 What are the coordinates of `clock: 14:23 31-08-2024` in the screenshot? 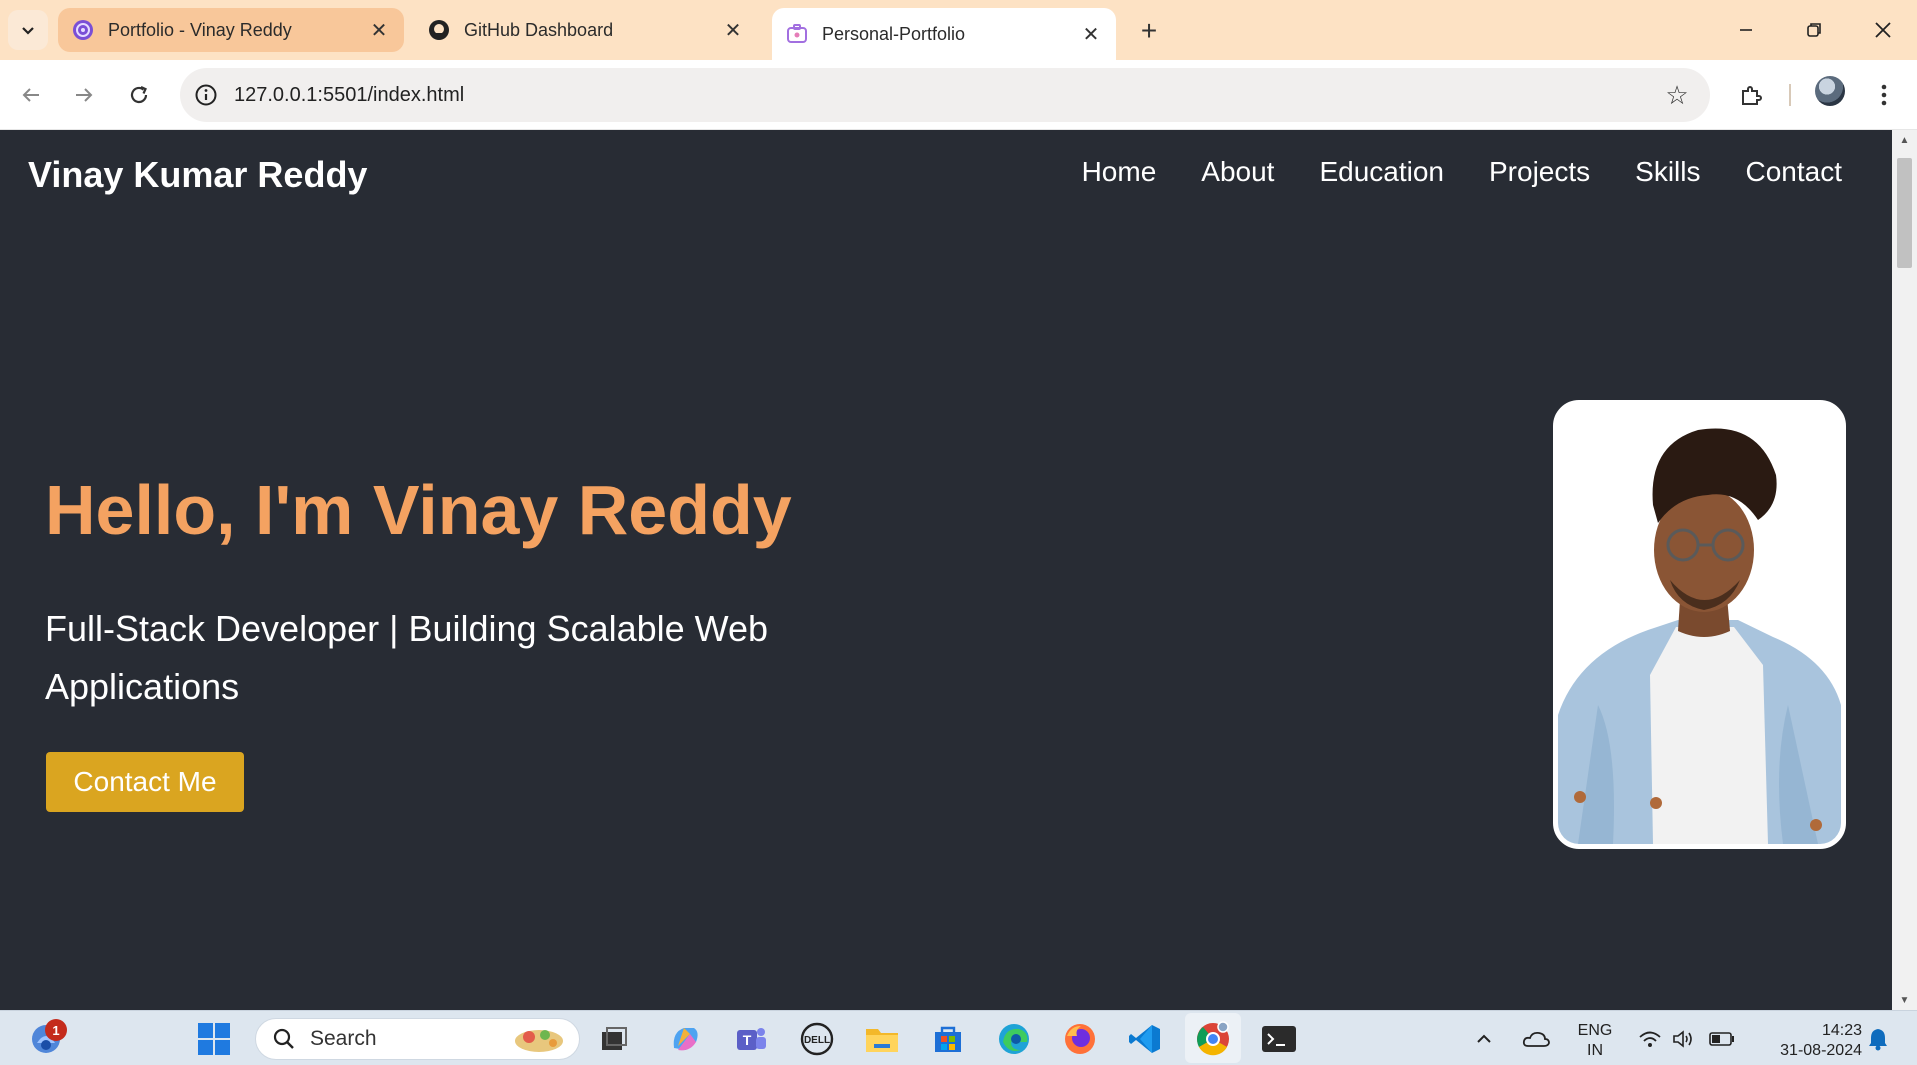 It's located at (1807, 1041).